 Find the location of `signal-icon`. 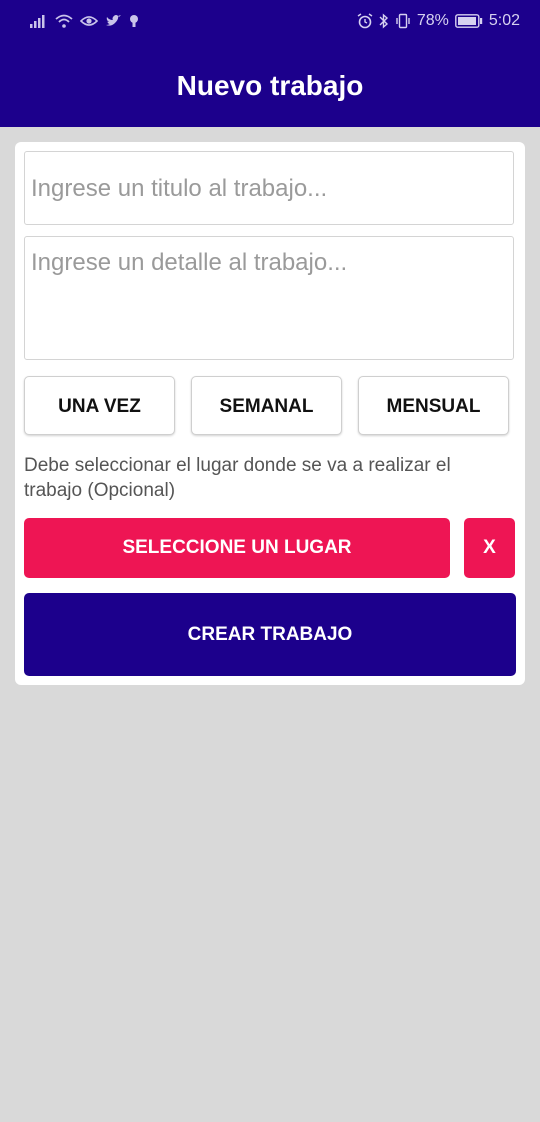

signal-icon is located at coordinates (39, 21).